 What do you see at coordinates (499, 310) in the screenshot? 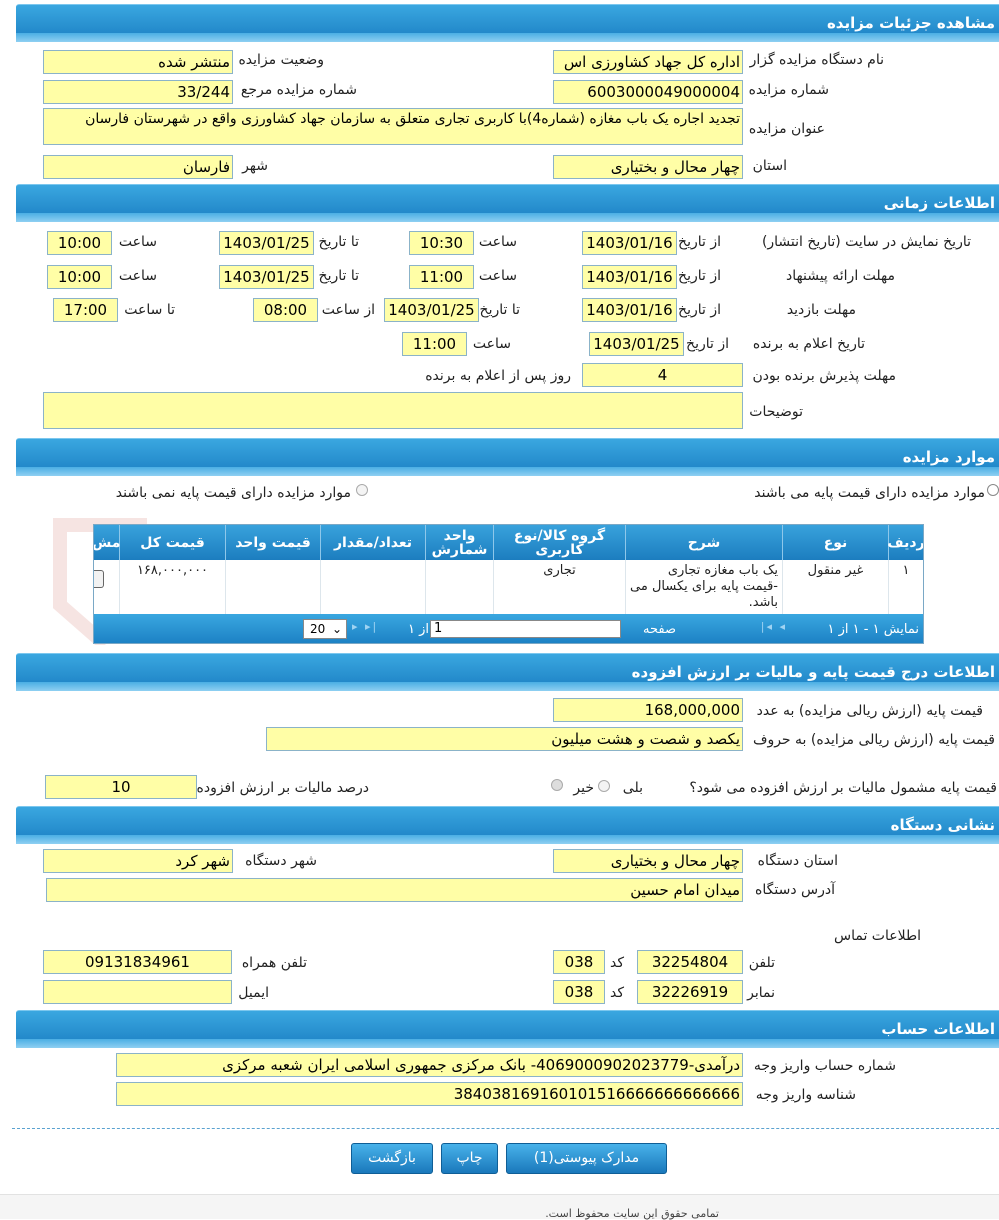
I see `visit-to-label: تا تاریخ` at bounding box center [499, 310].